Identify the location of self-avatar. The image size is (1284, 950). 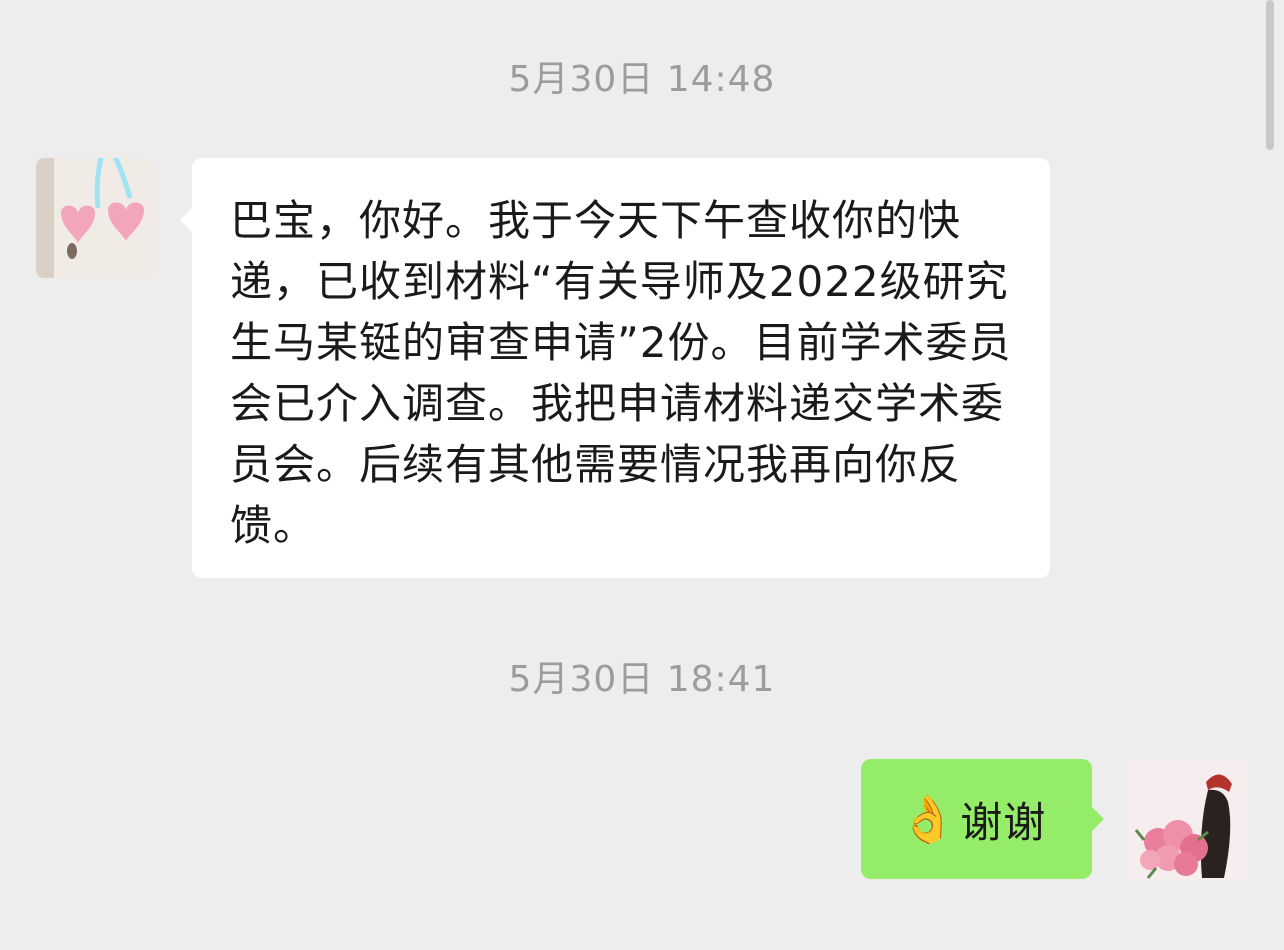
(1188, 820).